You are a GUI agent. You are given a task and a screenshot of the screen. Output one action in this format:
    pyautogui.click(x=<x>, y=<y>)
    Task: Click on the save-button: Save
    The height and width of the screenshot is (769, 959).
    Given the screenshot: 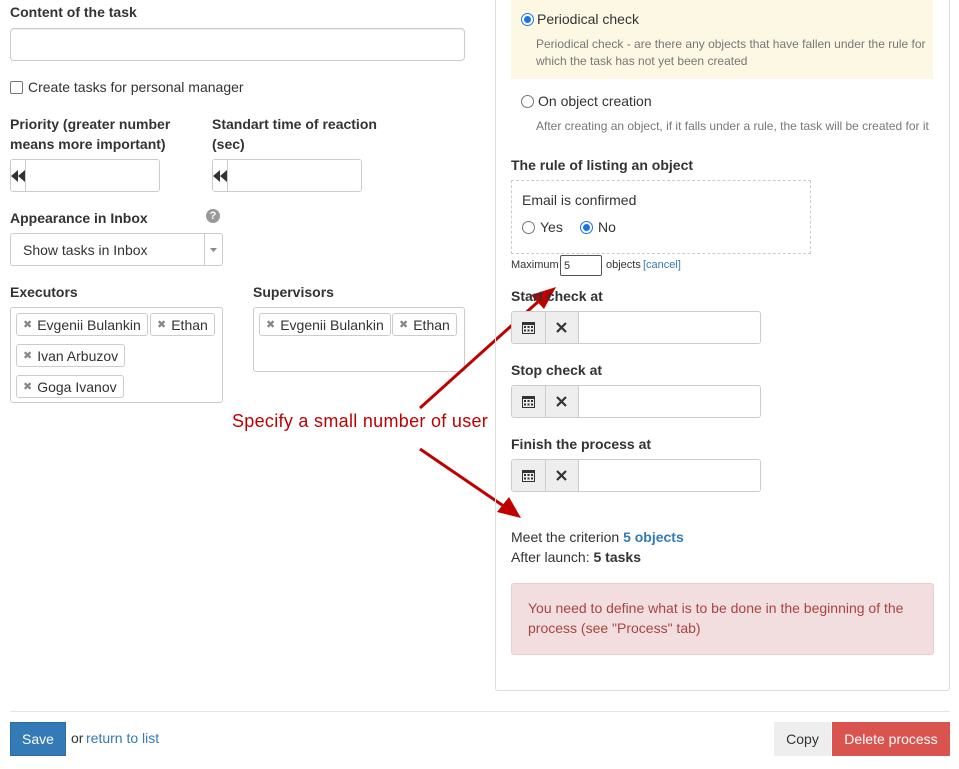 What is the action you would take?
    pyautogui.click(x=38, y=739)
    